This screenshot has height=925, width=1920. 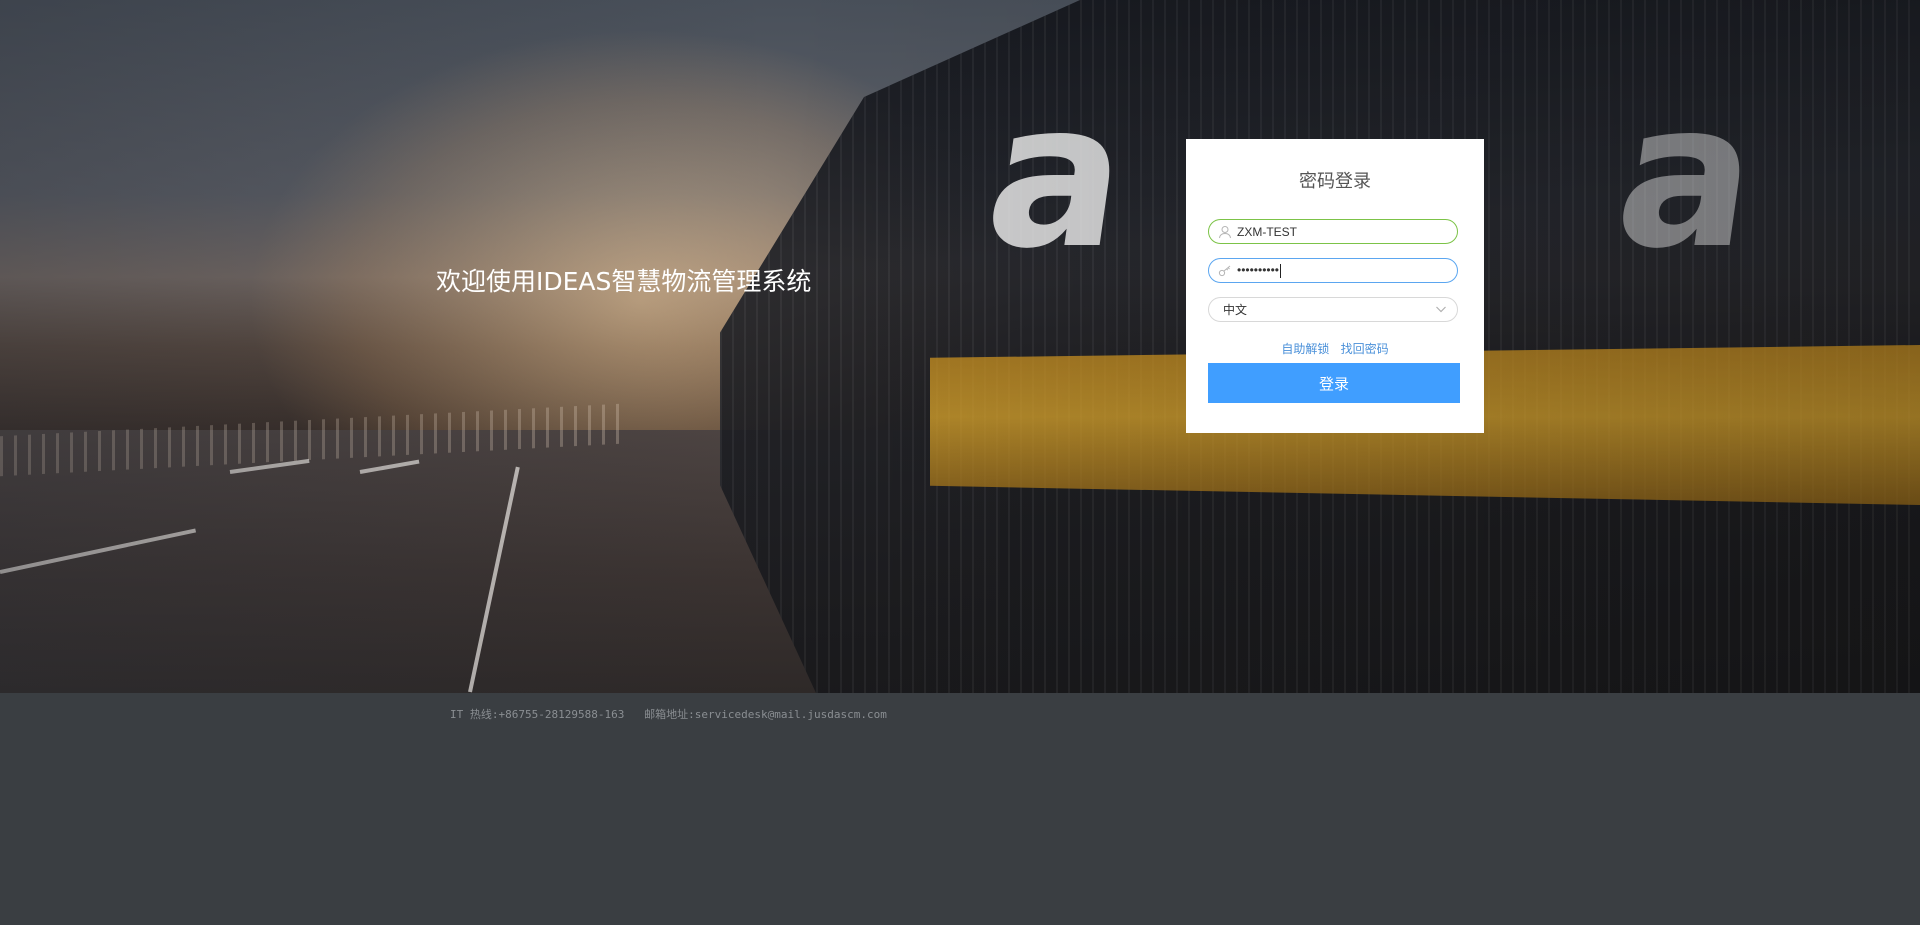 What do you see at coordinates (1225, 231) in the screenshot?
I see `user-icon` at bounding box center [1225, 231].